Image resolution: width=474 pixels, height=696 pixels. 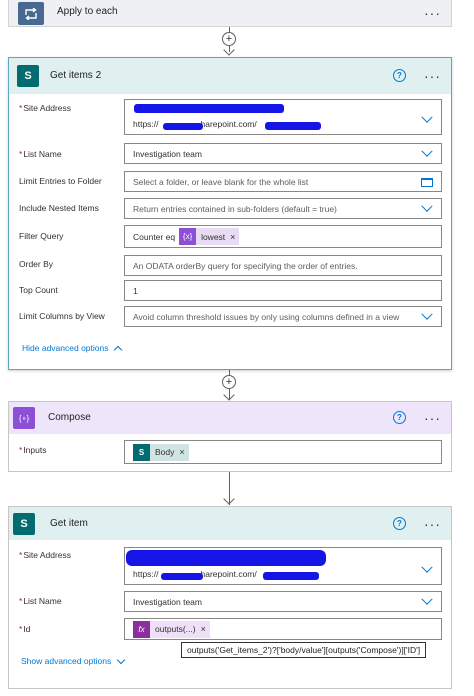 What do you see at coordinates (141, 629) in the screenshot?
I see `fx-icon: fx` at bounding box center [141, 629].